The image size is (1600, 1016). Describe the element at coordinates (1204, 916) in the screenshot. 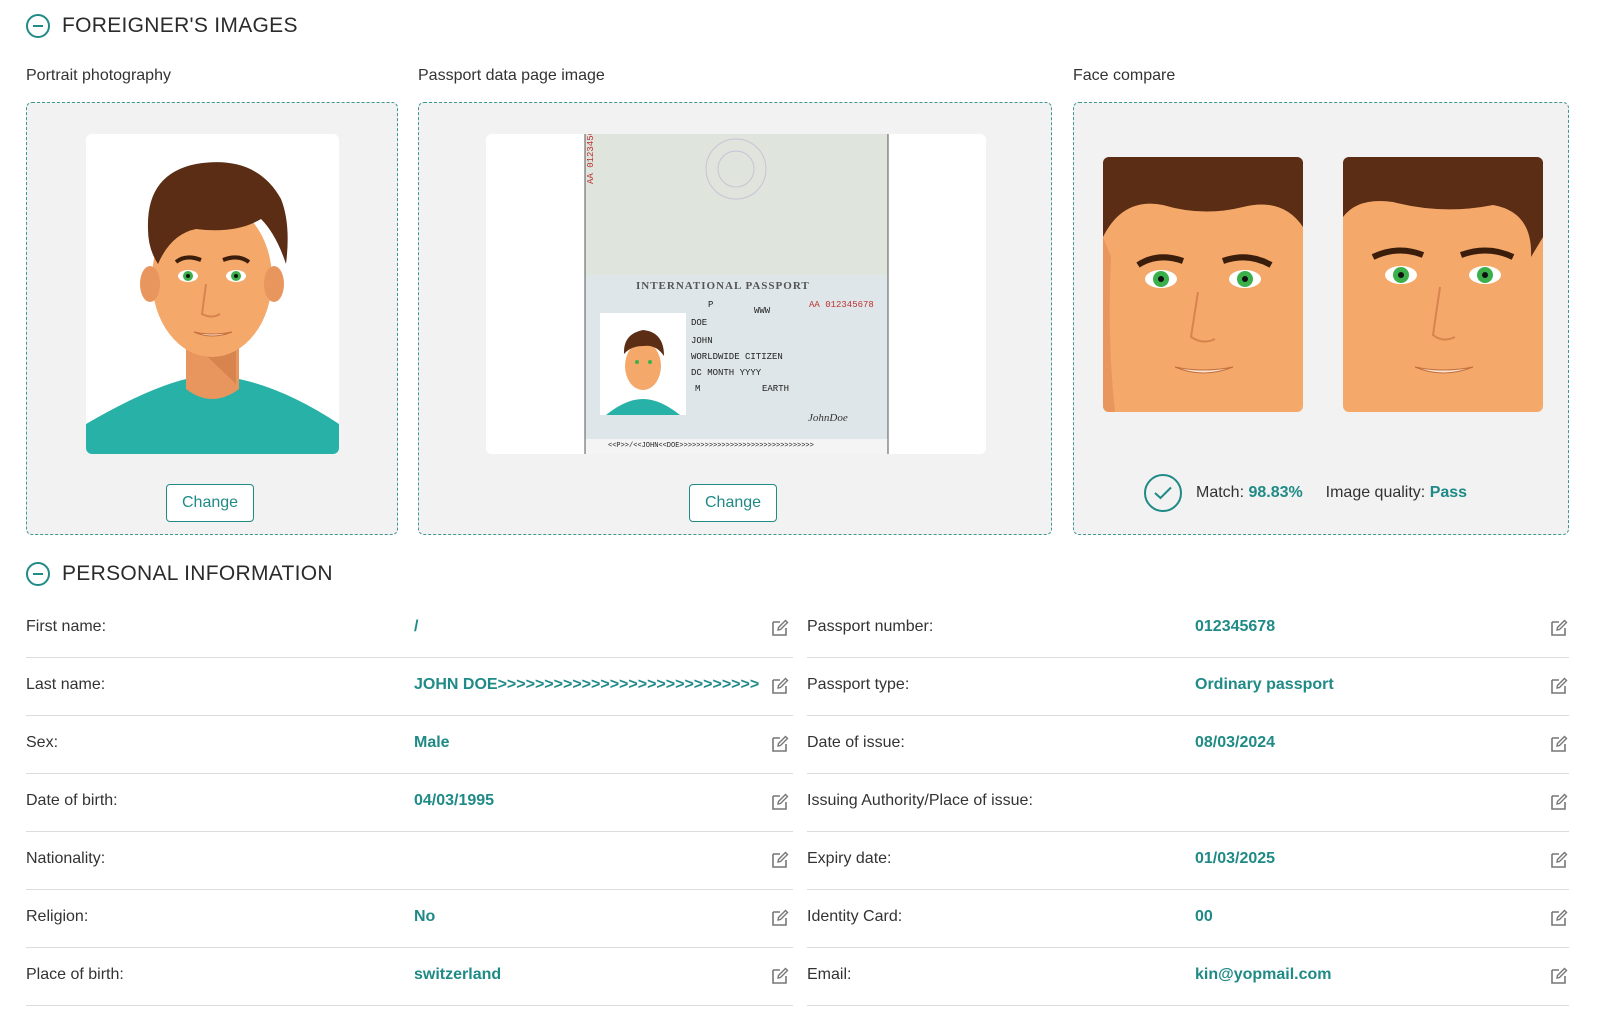

I see `field-value: 00` at that location.